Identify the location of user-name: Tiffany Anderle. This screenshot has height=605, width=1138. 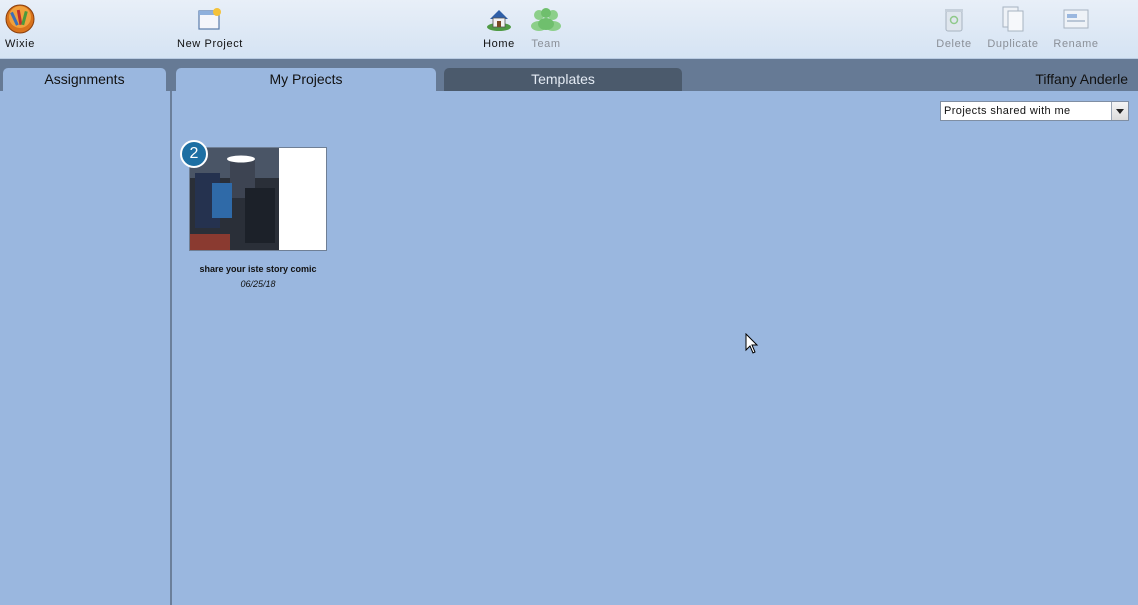
(1081, 79).